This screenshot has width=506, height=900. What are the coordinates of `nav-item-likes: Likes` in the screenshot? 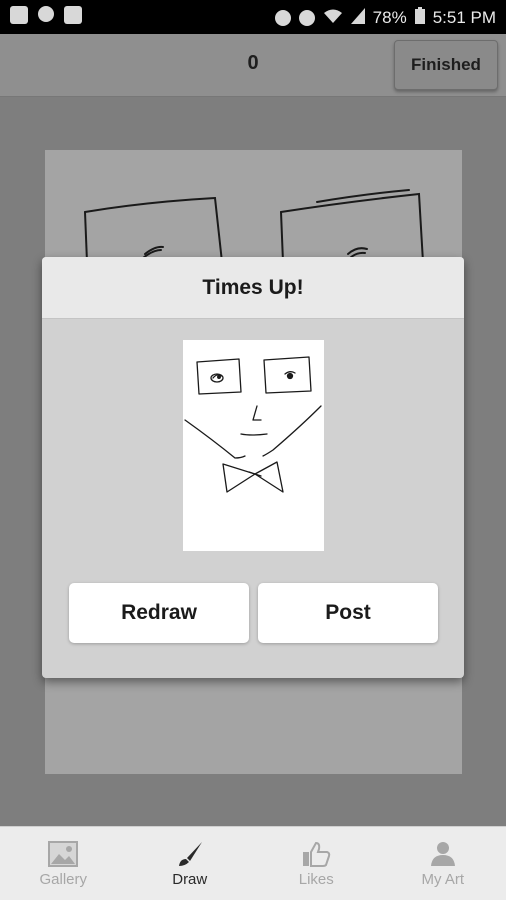 It's located at (316, 863).